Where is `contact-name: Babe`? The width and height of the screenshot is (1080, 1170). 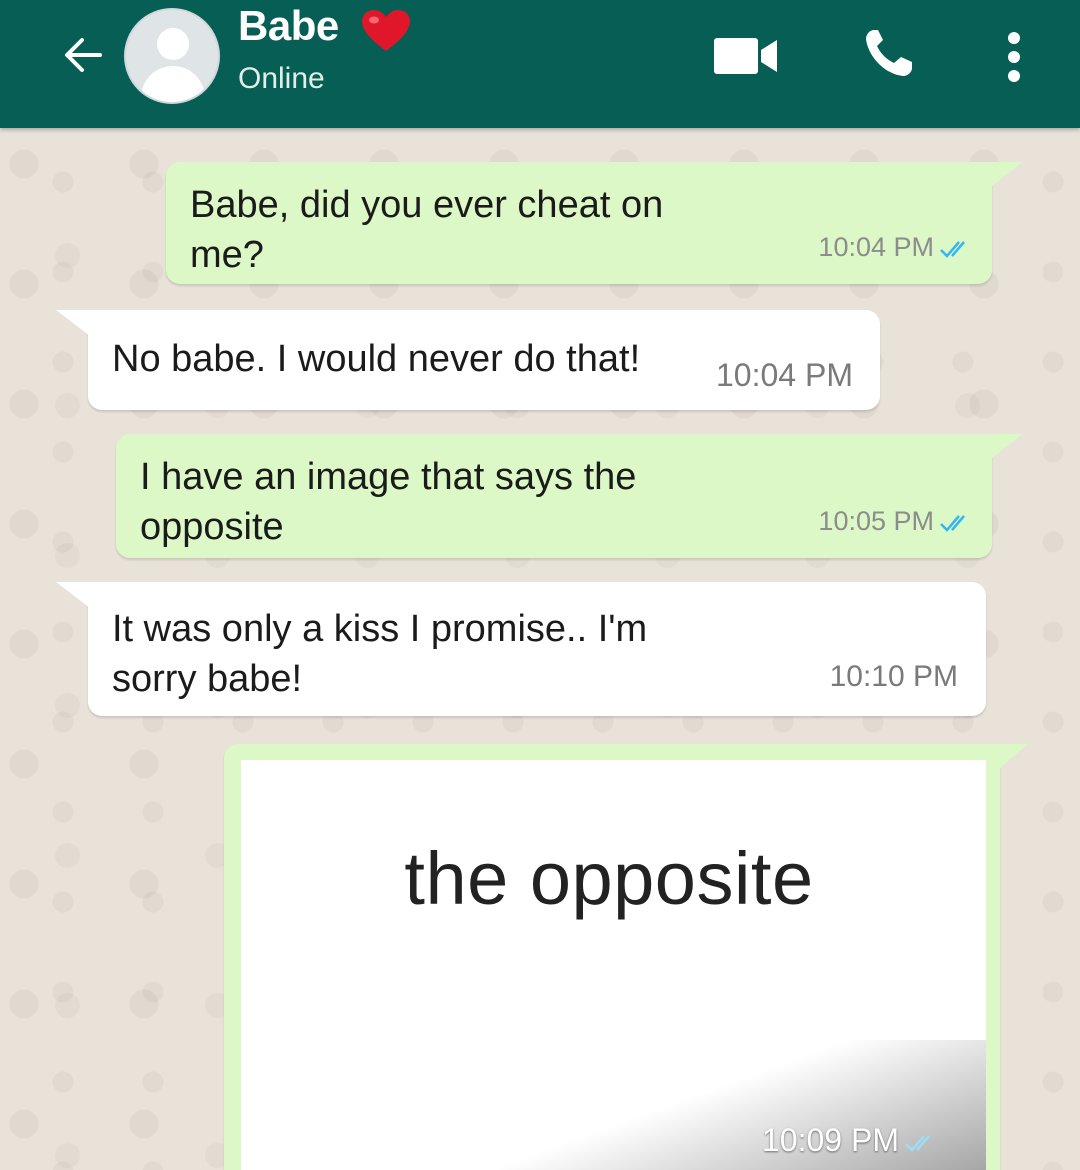 contact-name: Babe is located at coordinates (288, 26).